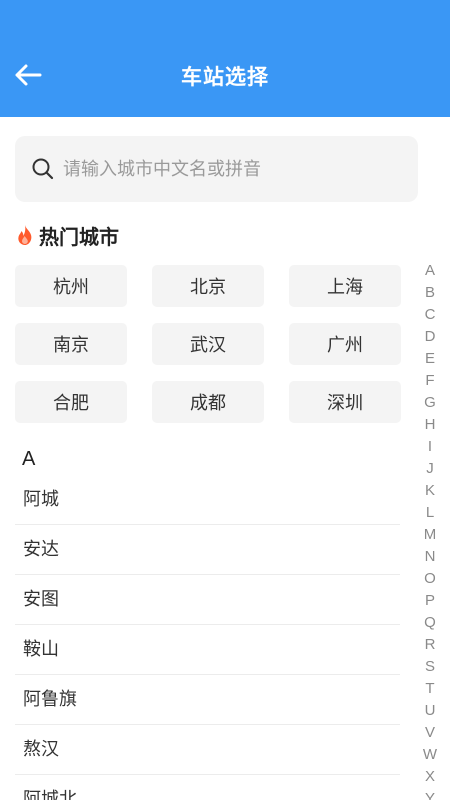  What do you see at coordinates (430, 293) in the screenshot?
I see `index-letter: B` at bounding box center [430, 293].